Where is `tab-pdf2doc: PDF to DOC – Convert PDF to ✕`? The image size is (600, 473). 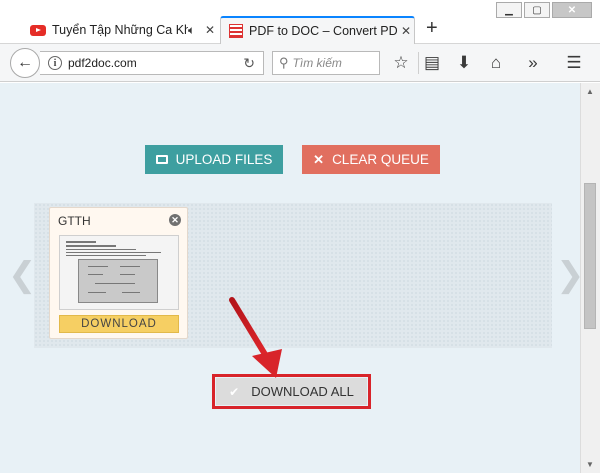 tab-pdf2doc: PDF to DOC – Convert PDF to ✕ is located at coordinates (317, 30).